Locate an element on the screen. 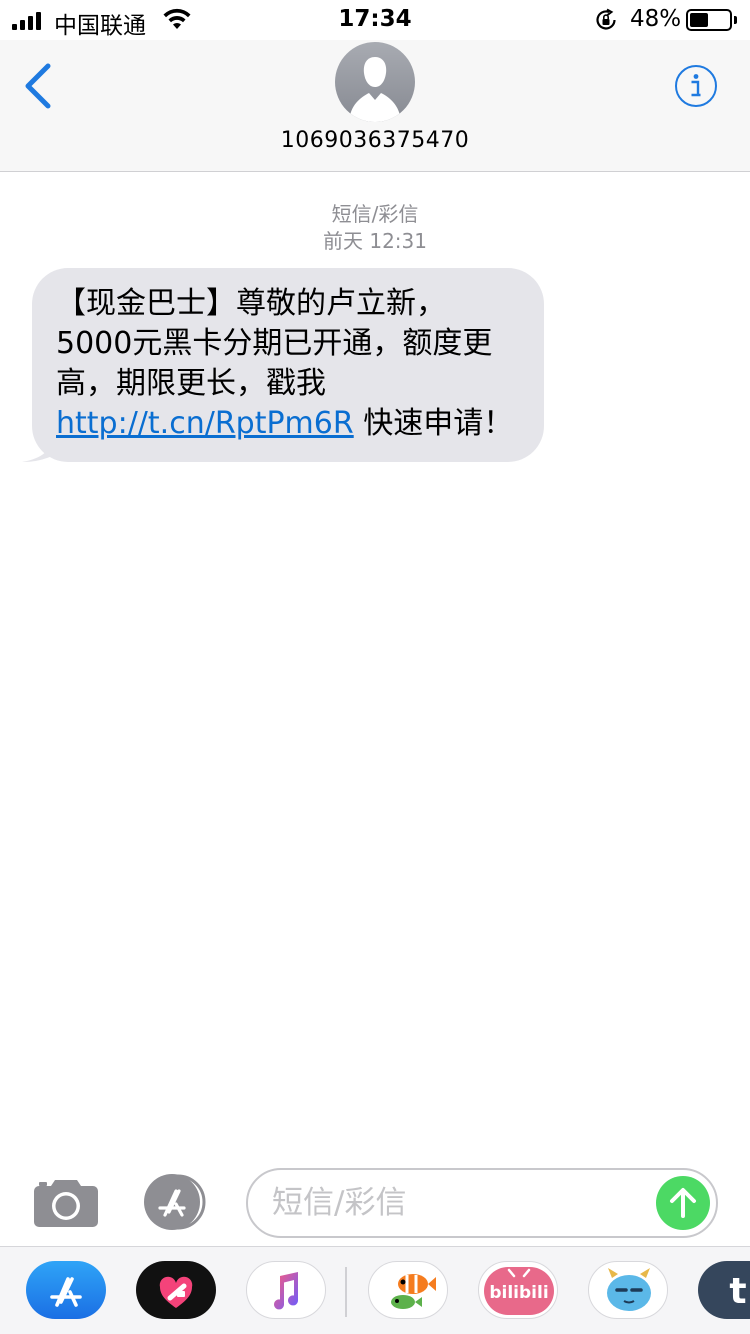  arrow-up-icon is located at coordinates (683, 1203).